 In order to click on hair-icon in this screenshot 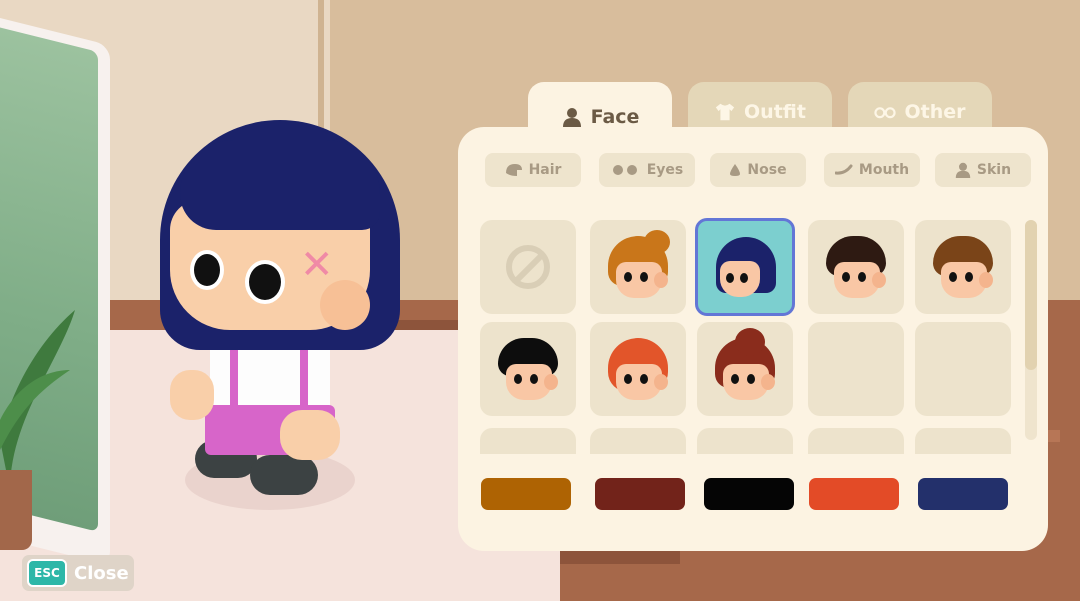, I will do `click(513, 170)`.